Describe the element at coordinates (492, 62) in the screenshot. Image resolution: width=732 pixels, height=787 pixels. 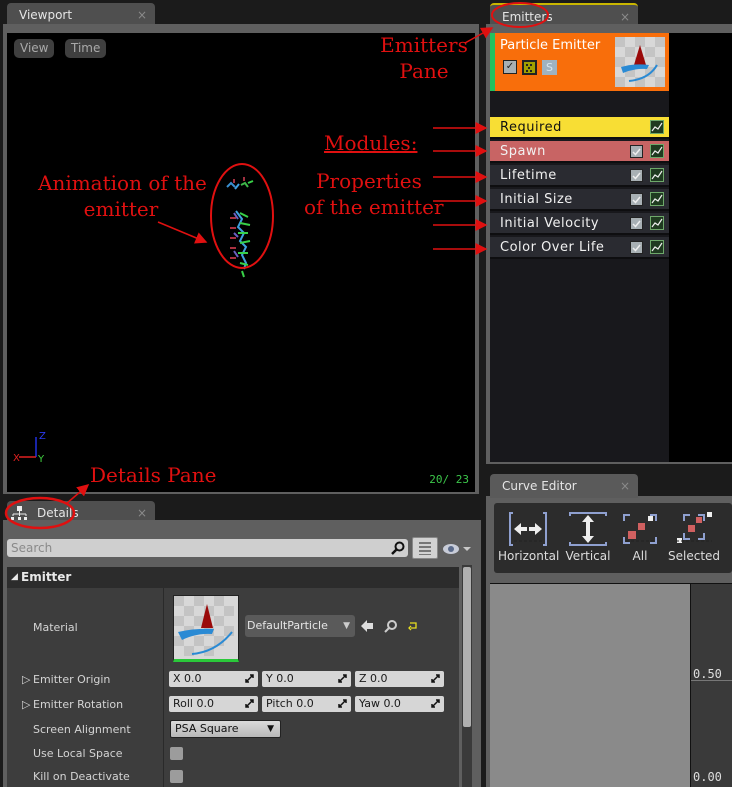
I see `emitter-selected-bar` at that location.